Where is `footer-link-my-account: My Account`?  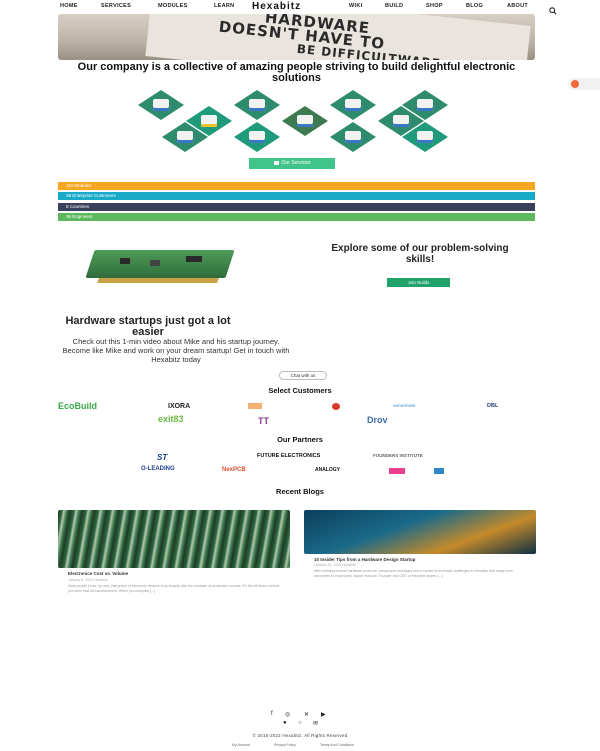 footer-link-my-account: My Account is located at coordinates (241, 745).